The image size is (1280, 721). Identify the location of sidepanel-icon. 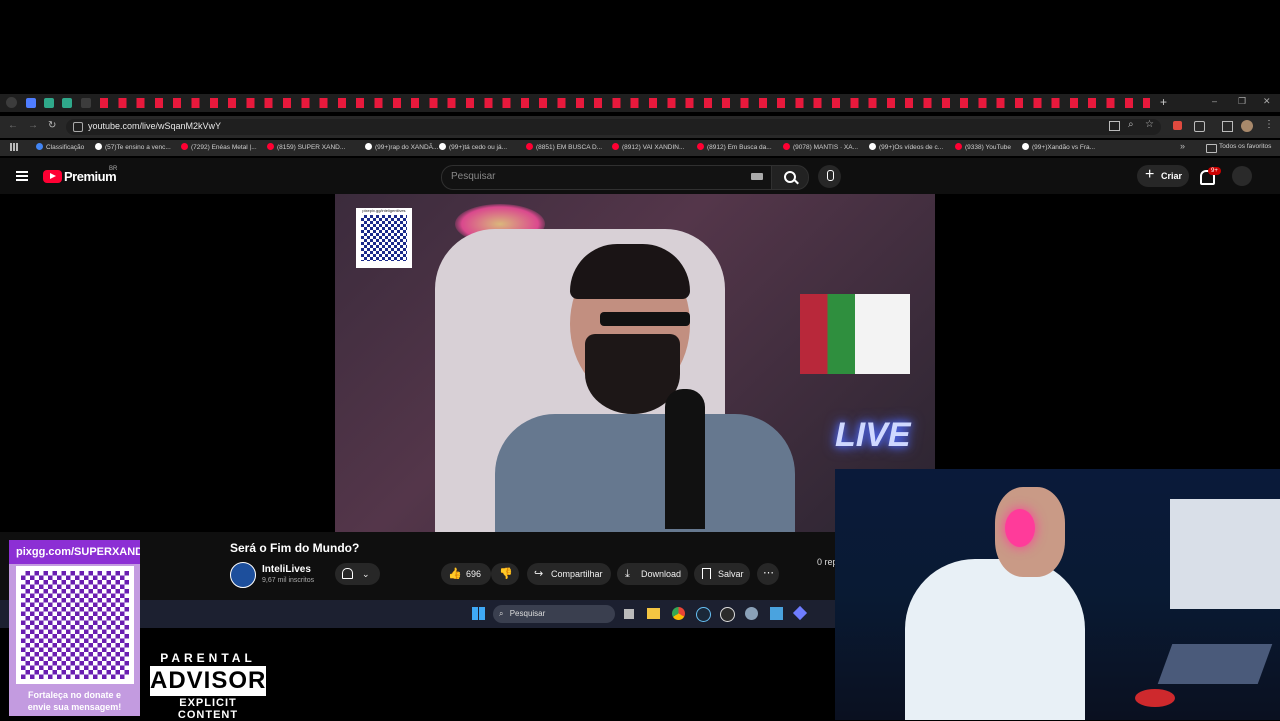
(1227, 126).